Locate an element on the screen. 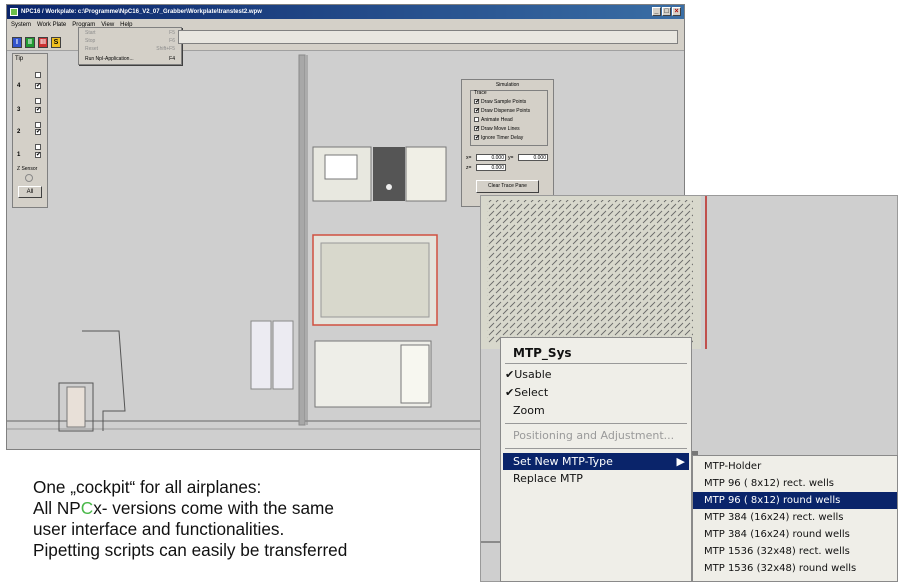  window-controls: _ □ × is located at coordinates (666, 11).